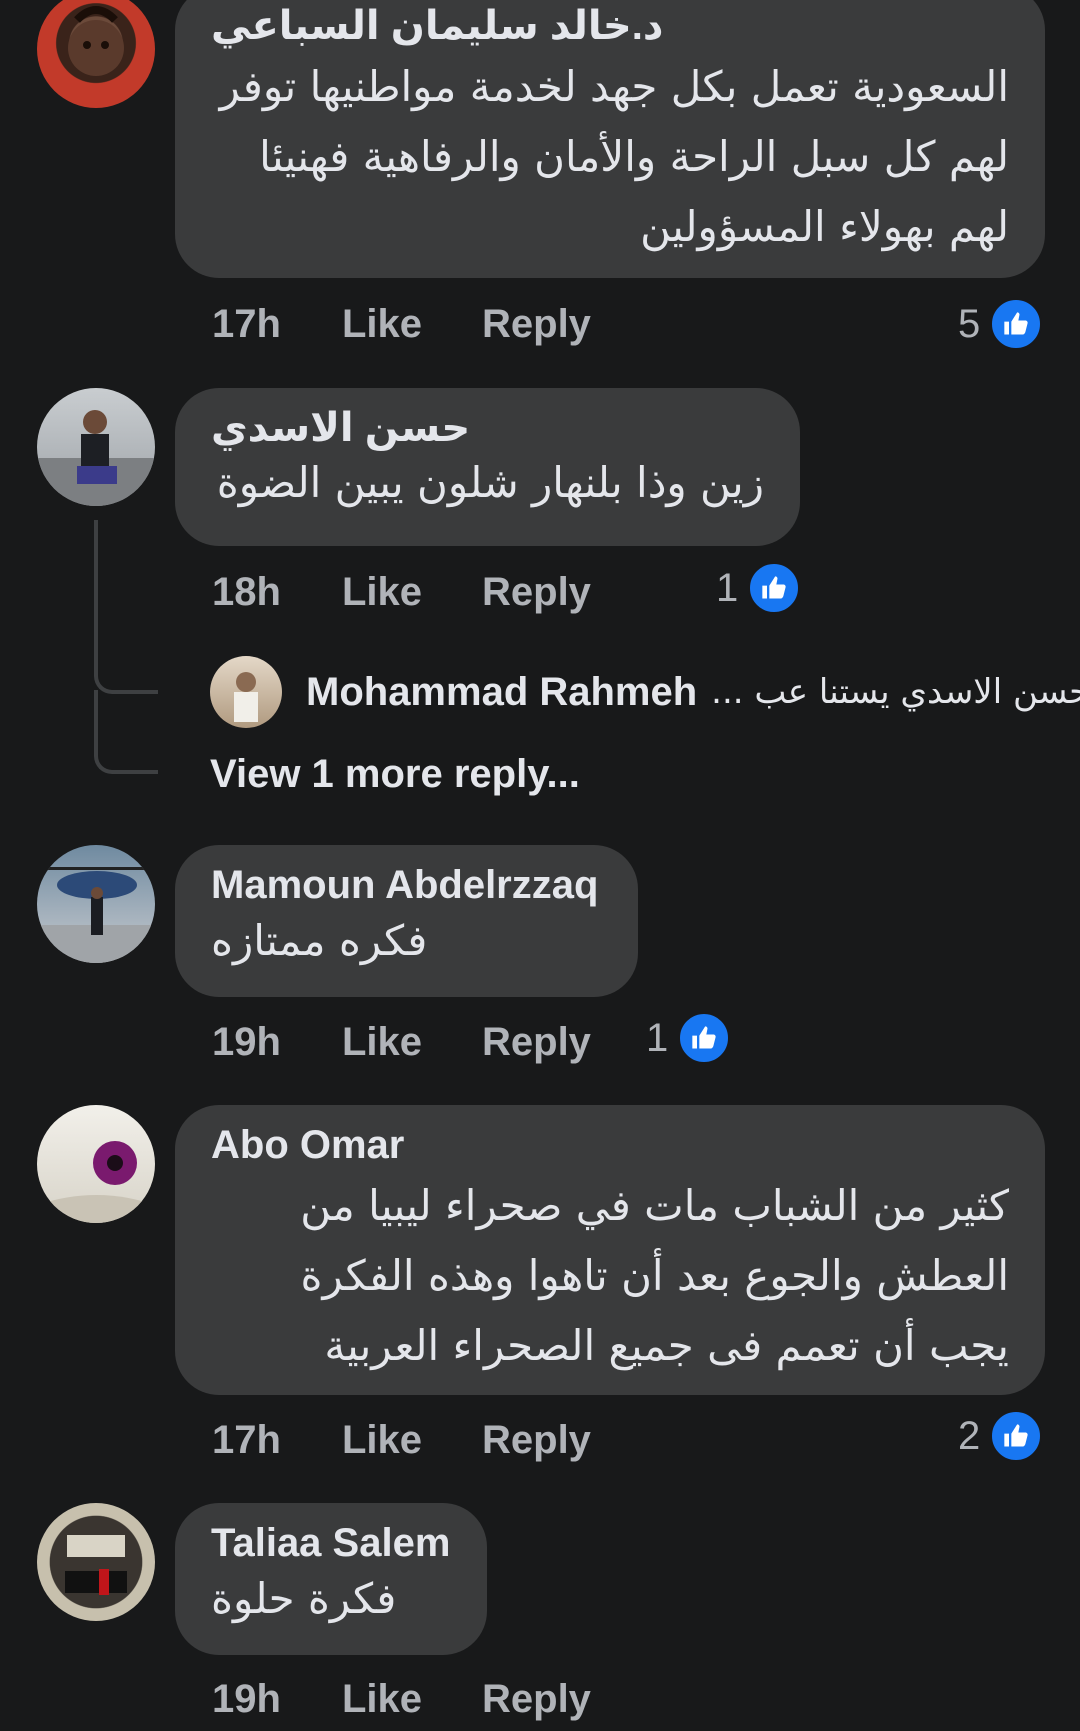 This screenshot has height=1731, width=1080. Describe the element at coordinates (412, 324) in the screenshot. I see `like-button-1: Like` at that location.